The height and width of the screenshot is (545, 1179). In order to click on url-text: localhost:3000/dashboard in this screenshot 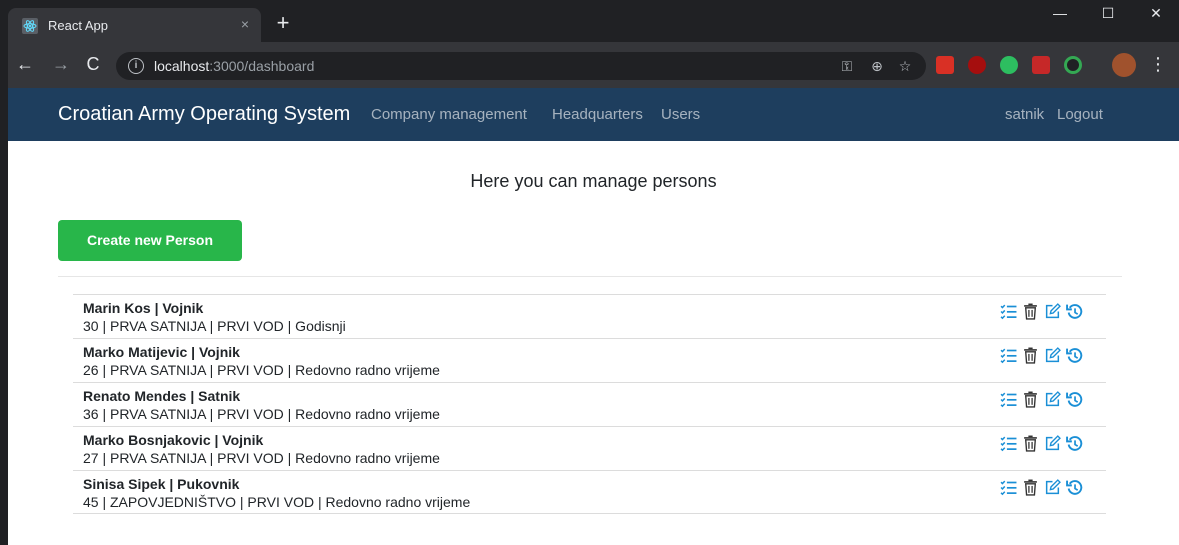, I will do `click(234, 66)`.